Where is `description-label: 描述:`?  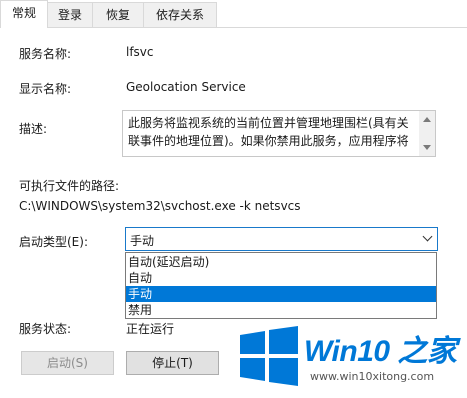
description-label: 描述: is located at coordinates (33, 129).